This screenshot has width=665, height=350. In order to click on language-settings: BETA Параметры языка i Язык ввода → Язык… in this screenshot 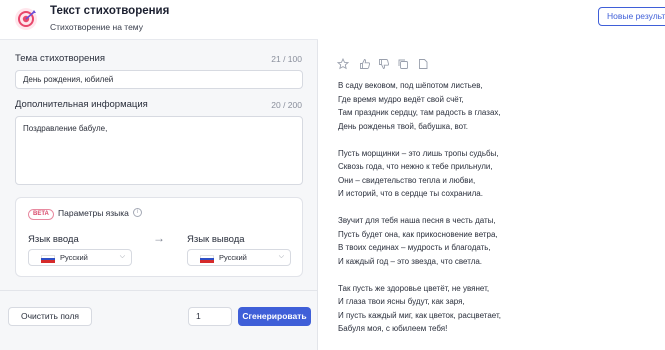, I will do `click(159, 237)`.